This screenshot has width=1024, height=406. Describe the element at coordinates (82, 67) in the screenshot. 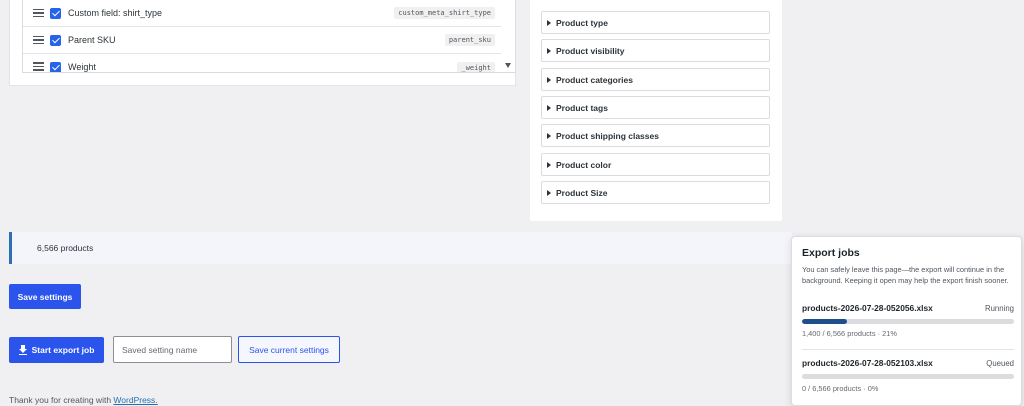

I see `field-label: Weight` at that location.